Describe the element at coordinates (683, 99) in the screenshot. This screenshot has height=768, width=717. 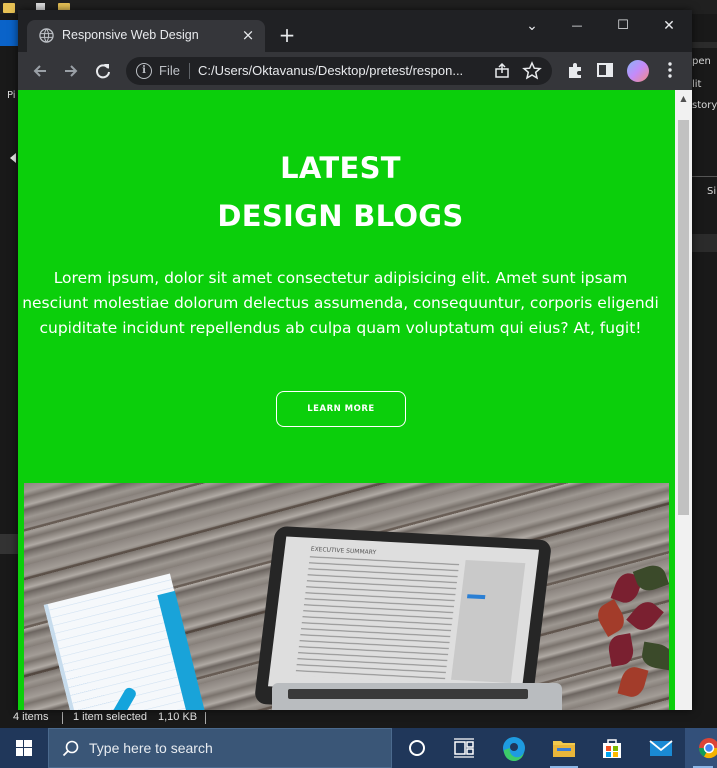
I see `scroll-up-arrow-icon: ▲` at that location.